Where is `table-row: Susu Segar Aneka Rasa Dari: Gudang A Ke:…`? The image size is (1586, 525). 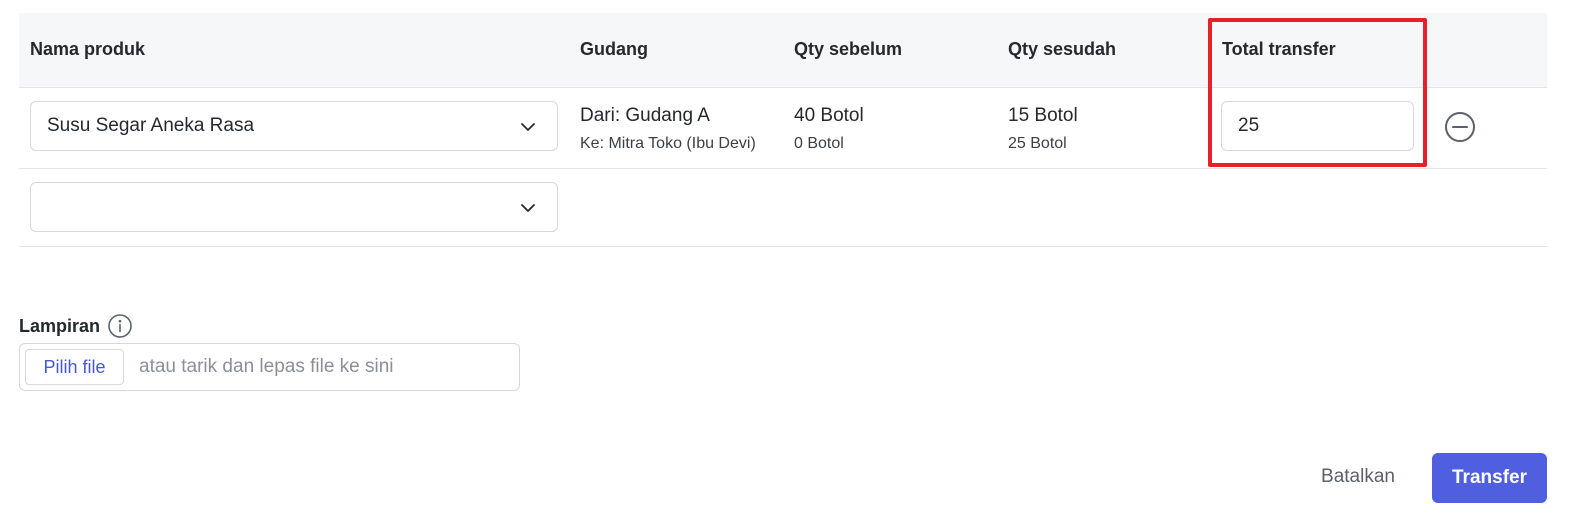 table-row: Susu Segar Aneka Rasa Dari: Gudang A Ke:… is located at coordinates (783, 128).